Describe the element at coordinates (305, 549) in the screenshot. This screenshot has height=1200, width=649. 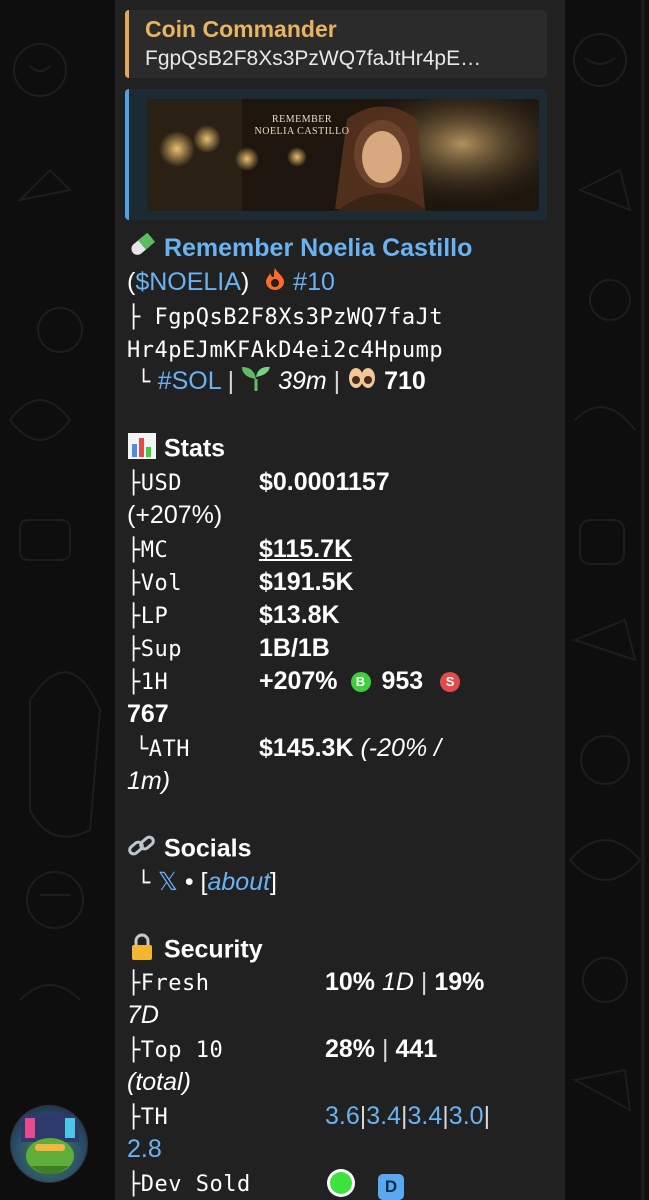
I see `mc-value-link: $115.7K` at that location.